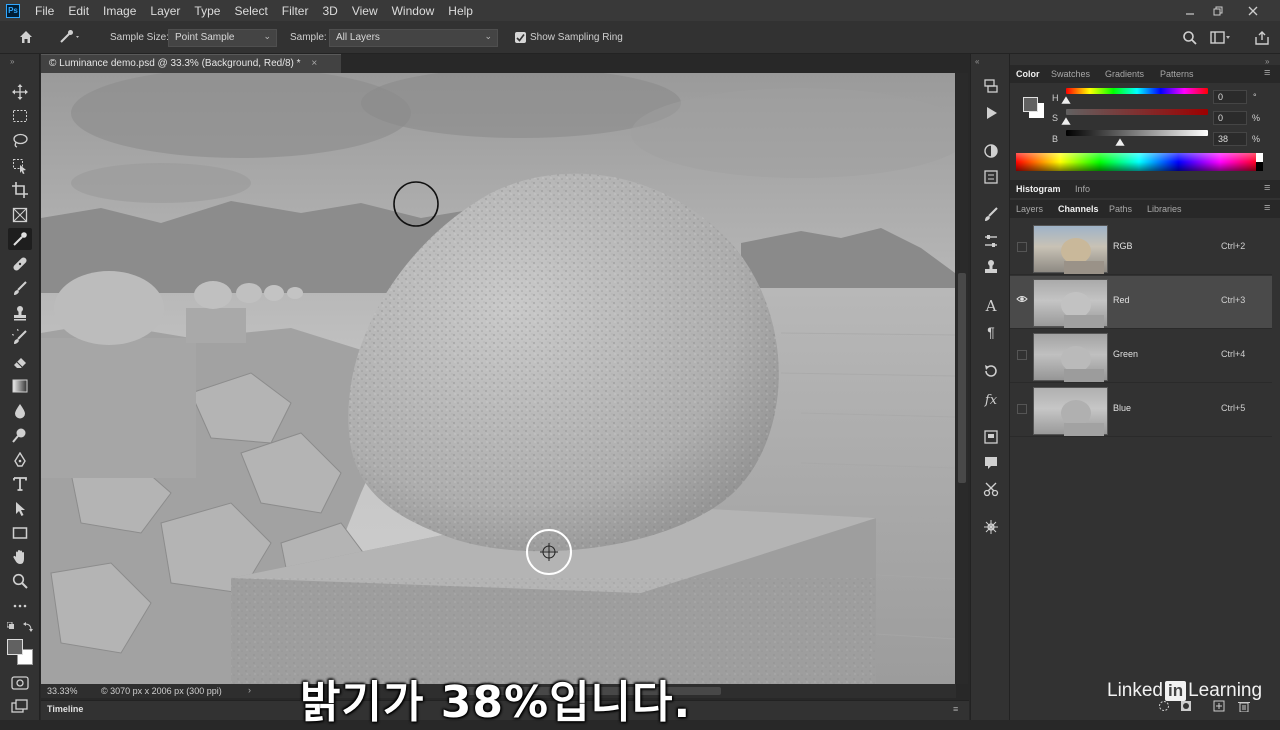 Image resolution: width=1280 pixels, height=730 pixels. I want to click on gradient-tool-icon, so click(20, 386).